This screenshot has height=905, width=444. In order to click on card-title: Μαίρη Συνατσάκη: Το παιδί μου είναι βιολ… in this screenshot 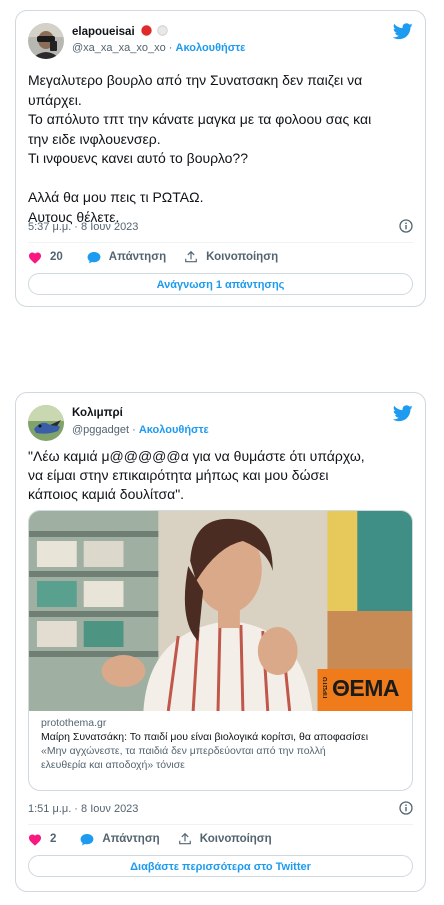, I will do `click(205, 737)`.